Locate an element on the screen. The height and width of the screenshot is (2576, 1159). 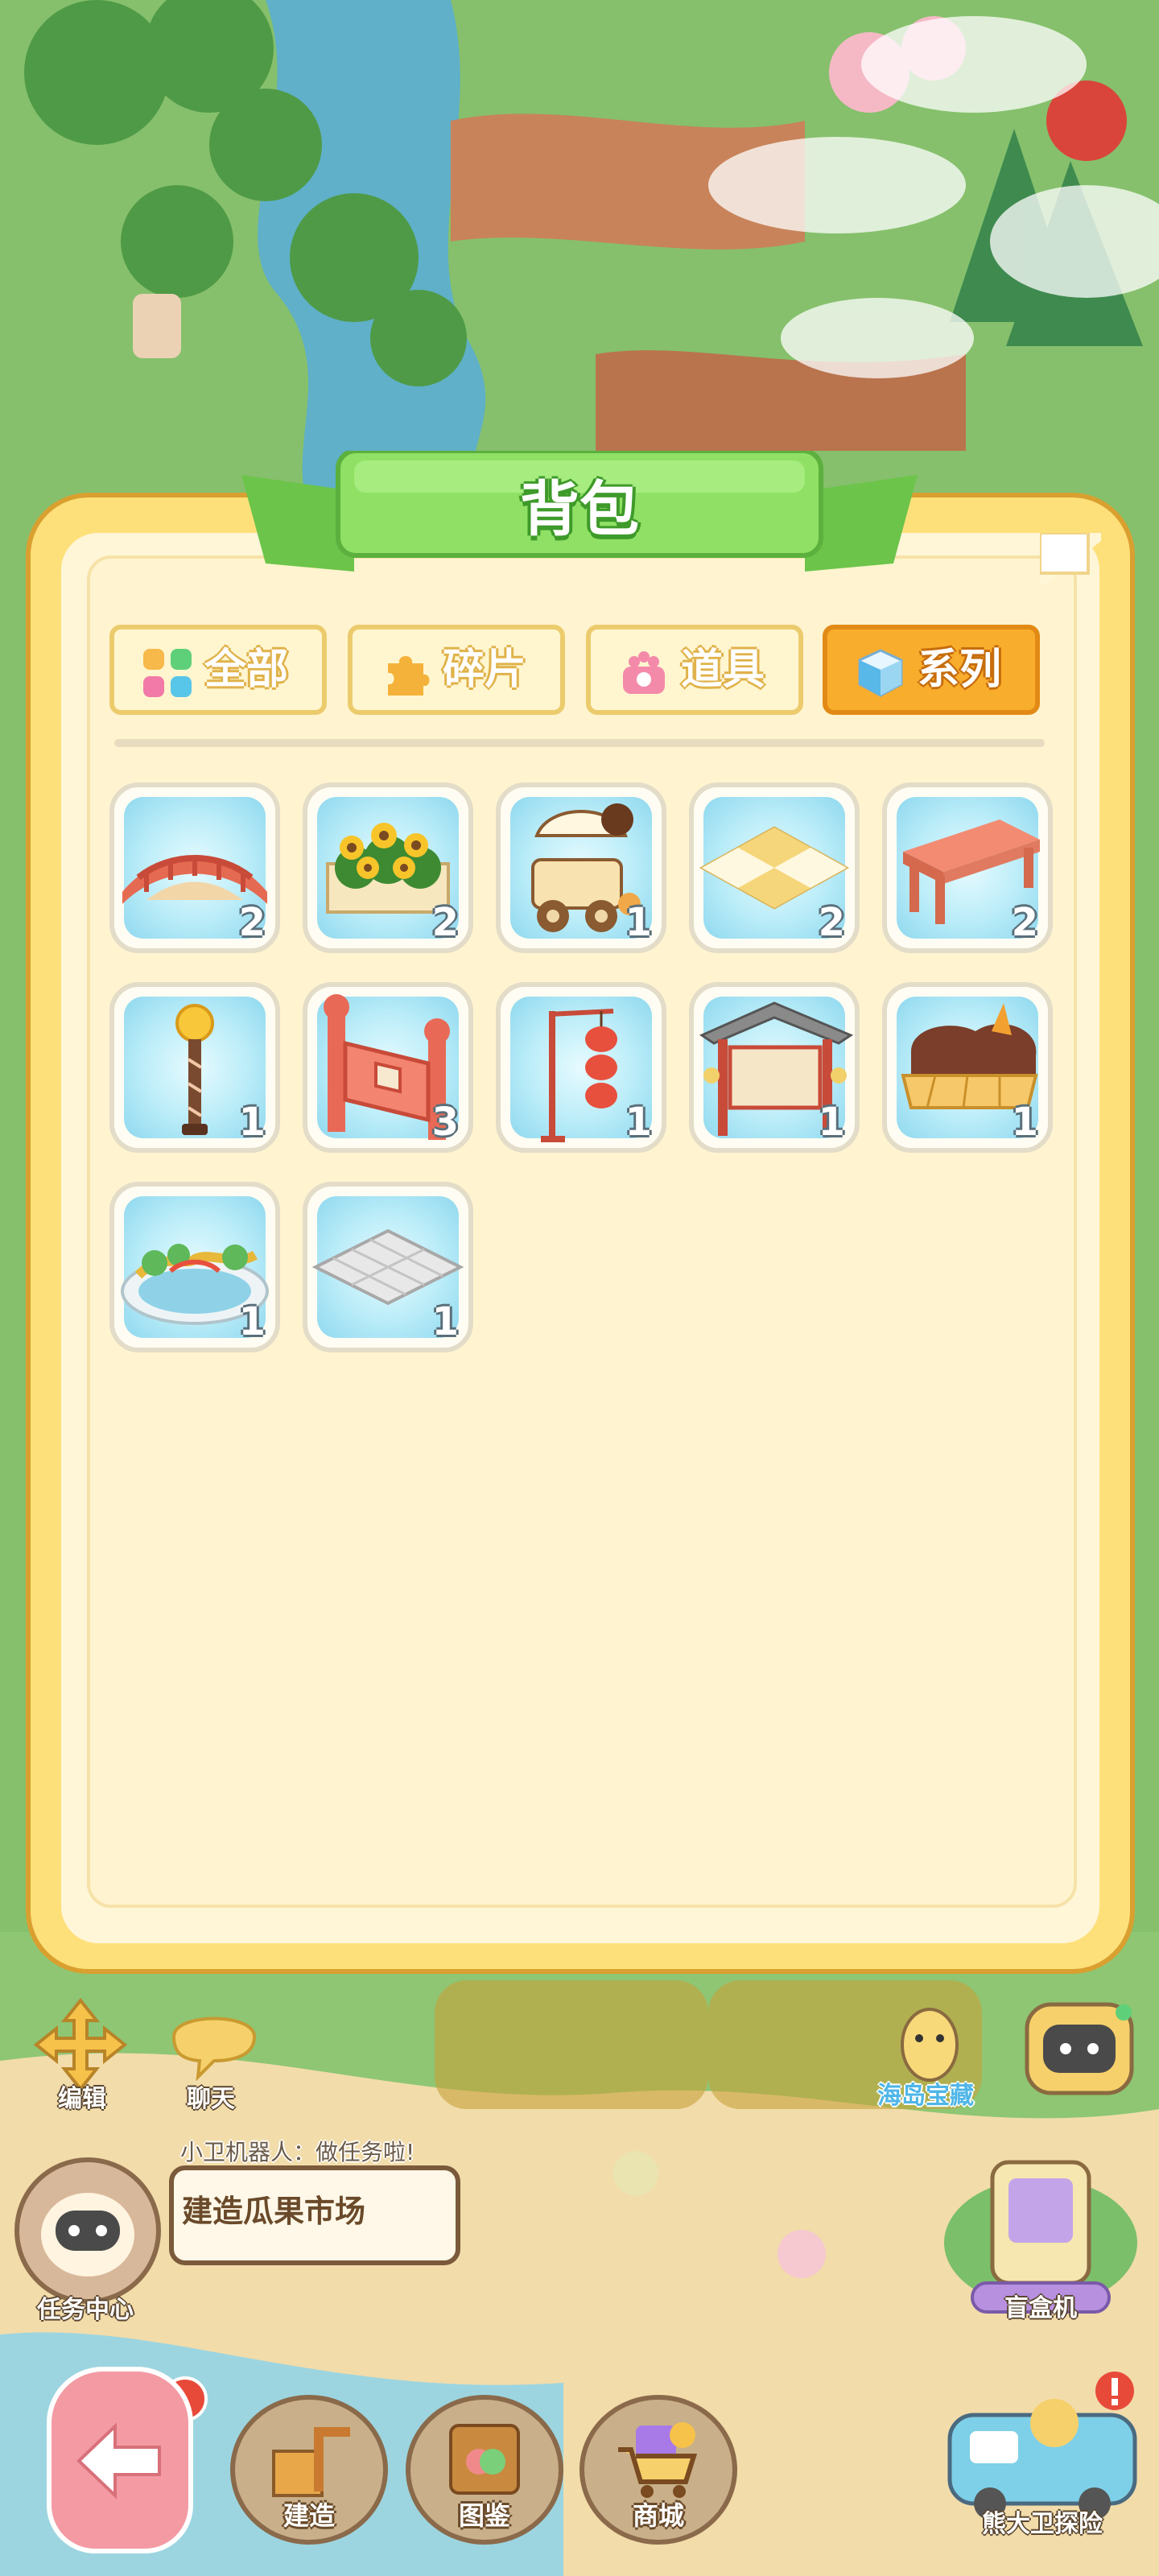
edit-label: 编辑 is located at coordinates (82, 2099).